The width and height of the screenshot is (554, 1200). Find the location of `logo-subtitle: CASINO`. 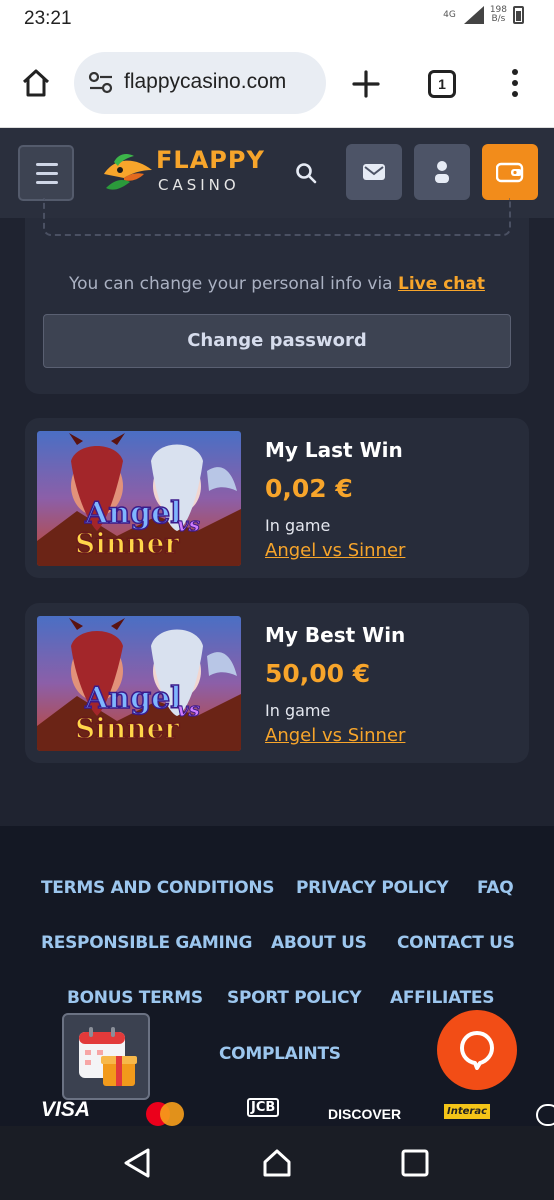

logo-subtitle: CASINO is located at coordinates (199, 185).